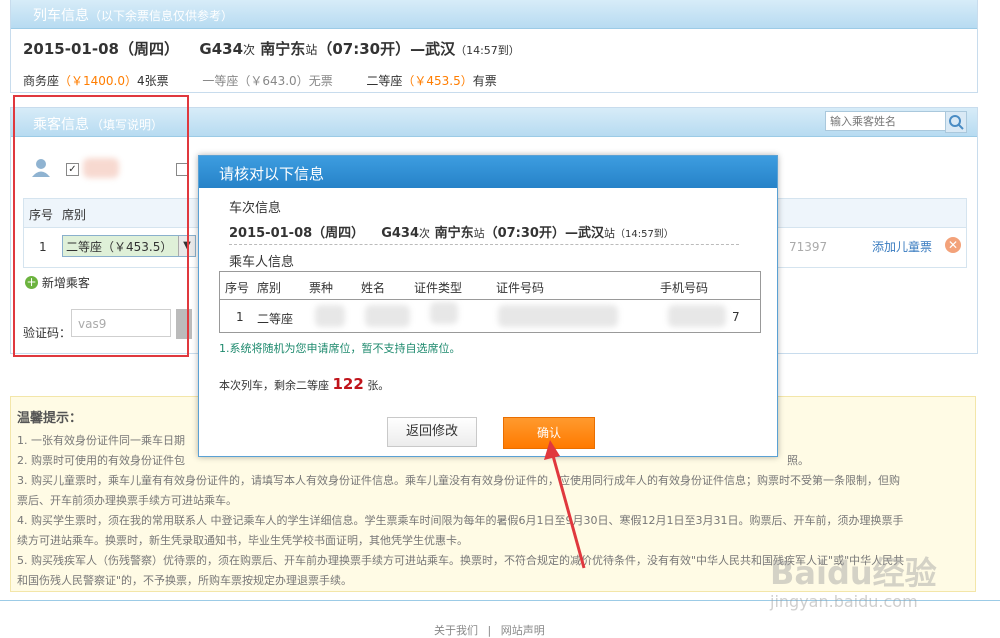 This screenshot has width=1000, height=638. What do you see at coordinates (61, 16) in the screenshot?
I see `train-info-title: 列车信息` at bounding box center [61, 16].